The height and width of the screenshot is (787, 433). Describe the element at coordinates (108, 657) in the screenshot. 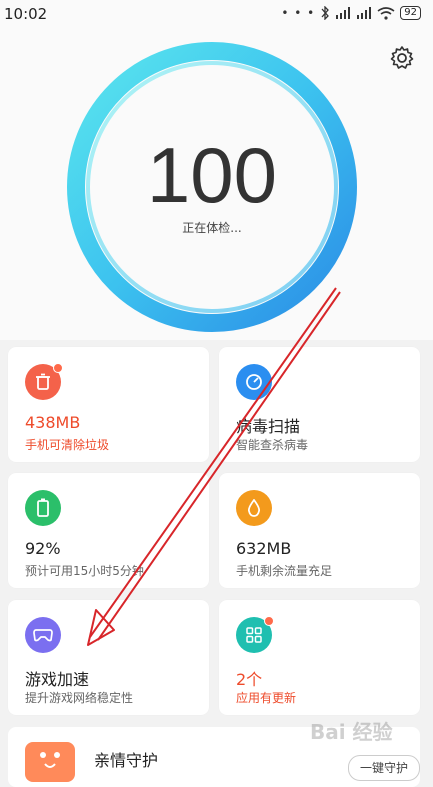

I see `card-game-boost: 游戏加速 提升游戏网络稳定性` at that location.